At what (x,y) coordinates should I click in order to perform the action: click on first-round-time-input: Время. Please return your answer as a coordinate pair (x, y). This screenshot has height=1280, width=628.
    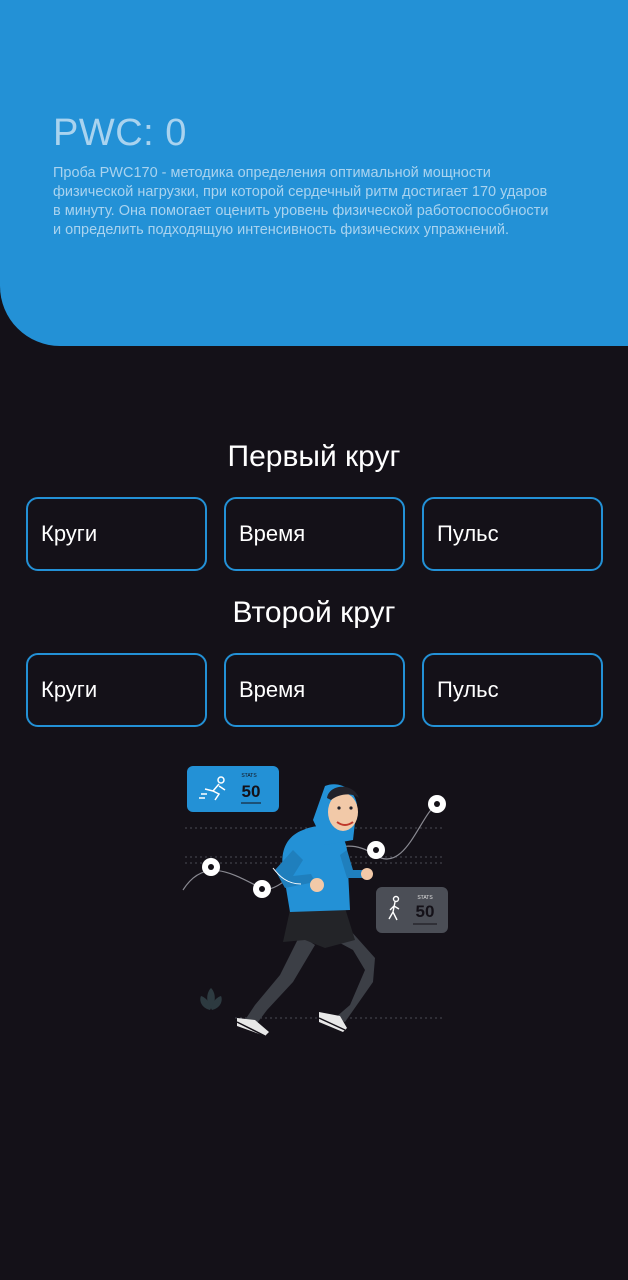
    Looking at the image, I should click on (314, 534).